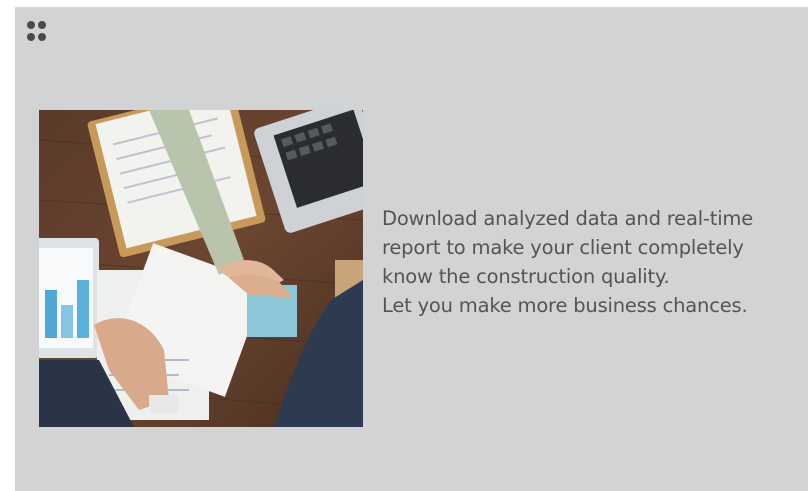  I want to click on grid-dots-icon, so click(37, 31).